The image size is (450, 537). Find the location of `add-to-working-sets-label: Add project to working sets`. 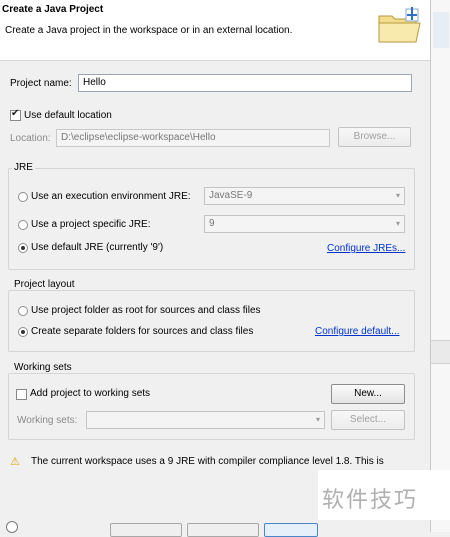

add-to-working-sets-label: Add project to working sets is located at coordinates (90, 393).